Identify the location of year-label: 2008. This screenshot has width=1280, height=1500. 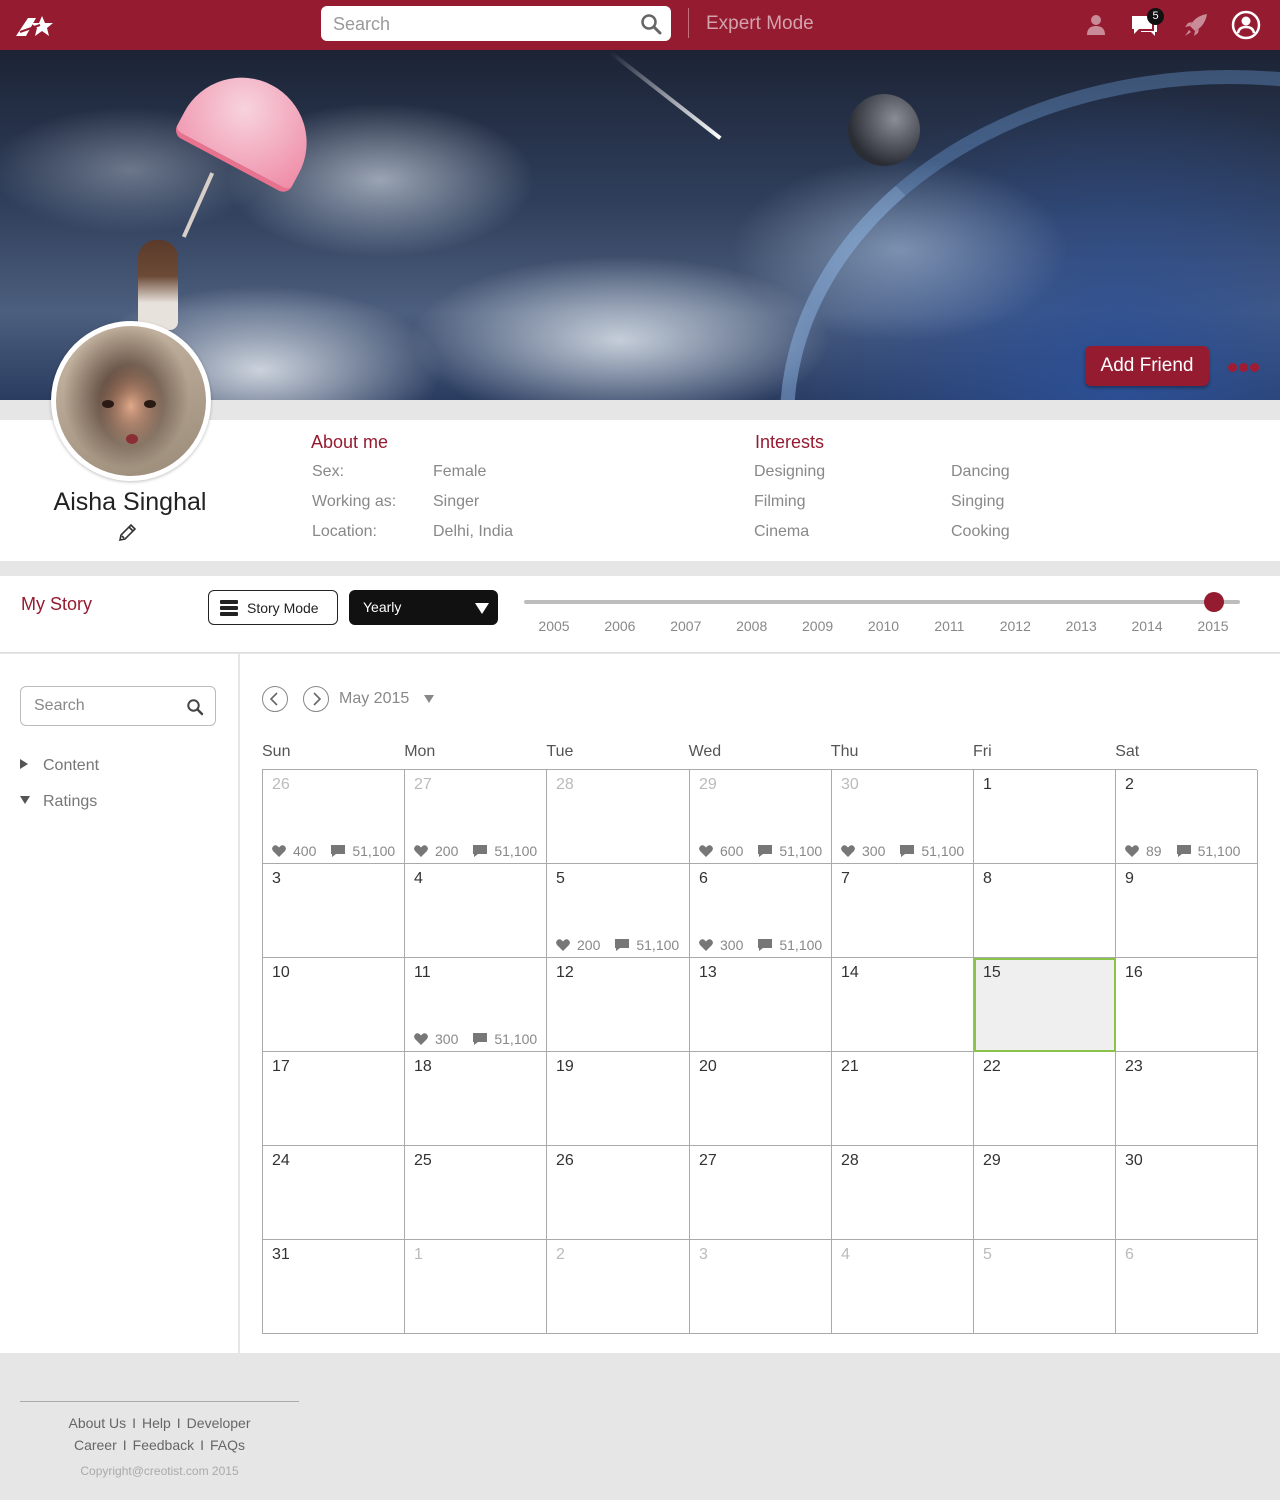
(752, 626).